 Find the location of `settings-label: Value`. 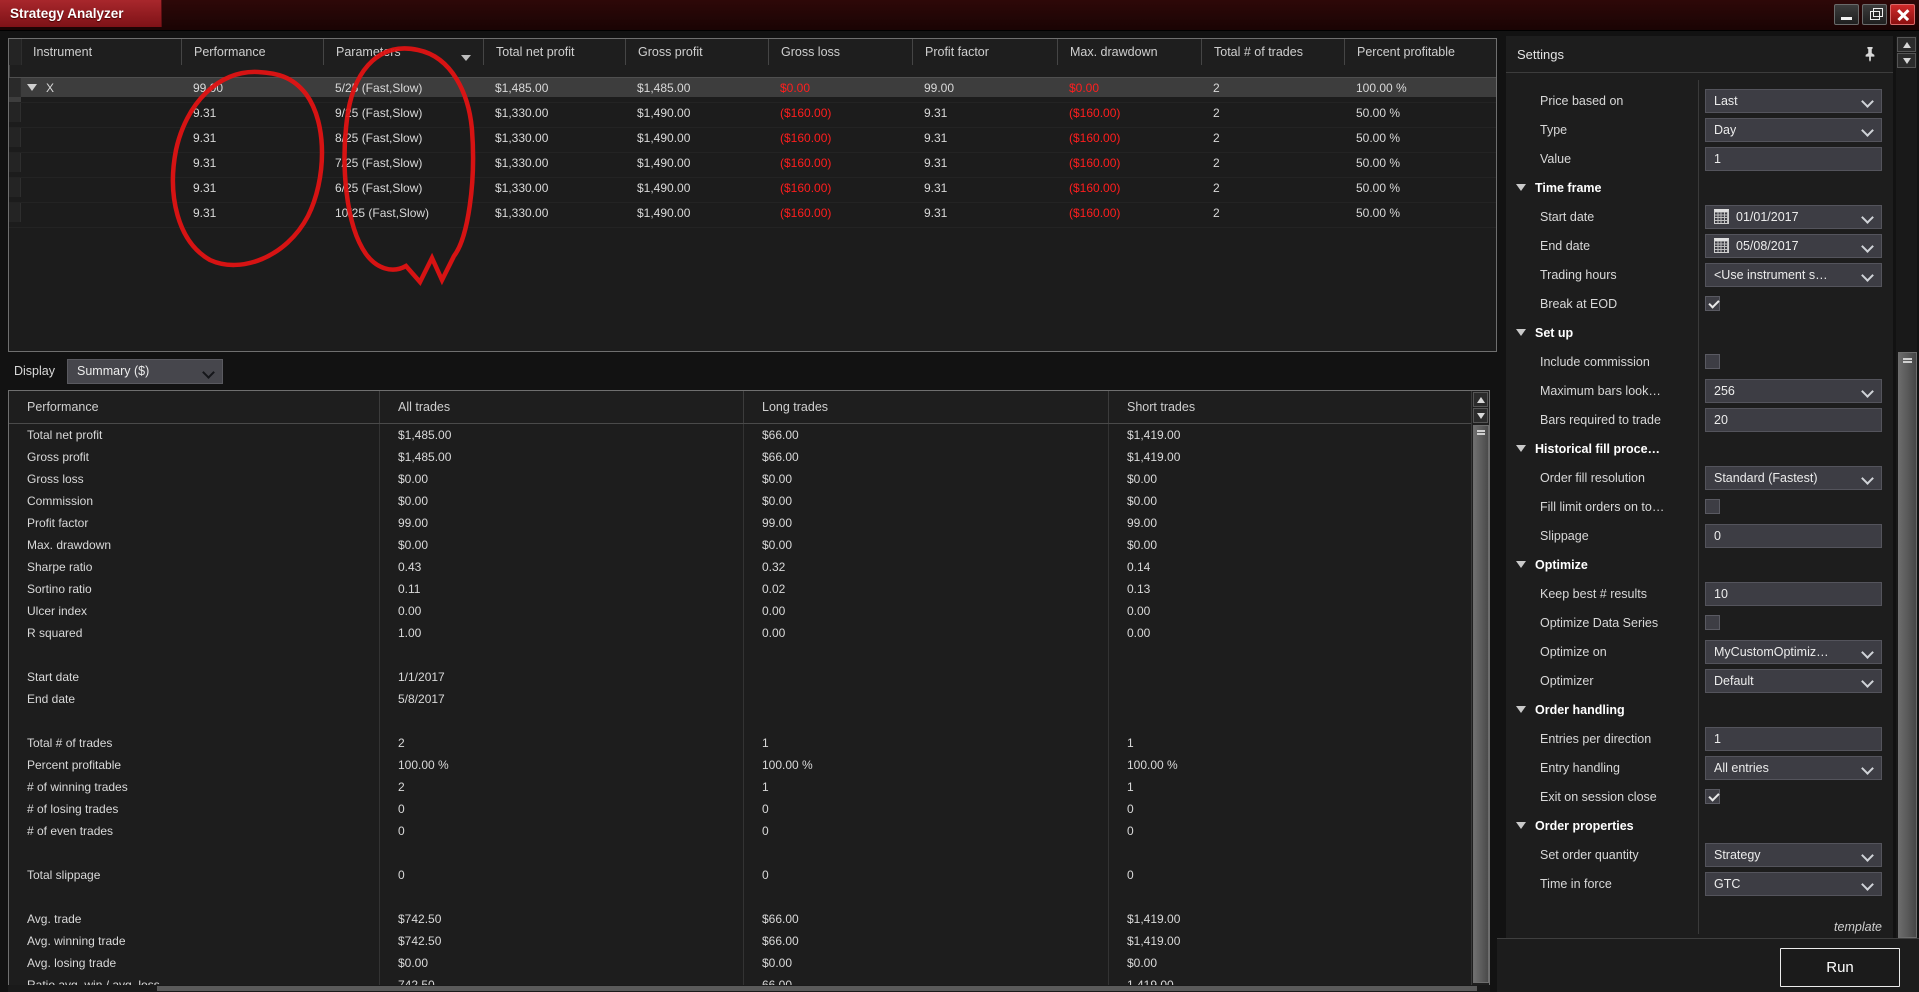

settings-label: Value is located at coordinates (1556, 158).